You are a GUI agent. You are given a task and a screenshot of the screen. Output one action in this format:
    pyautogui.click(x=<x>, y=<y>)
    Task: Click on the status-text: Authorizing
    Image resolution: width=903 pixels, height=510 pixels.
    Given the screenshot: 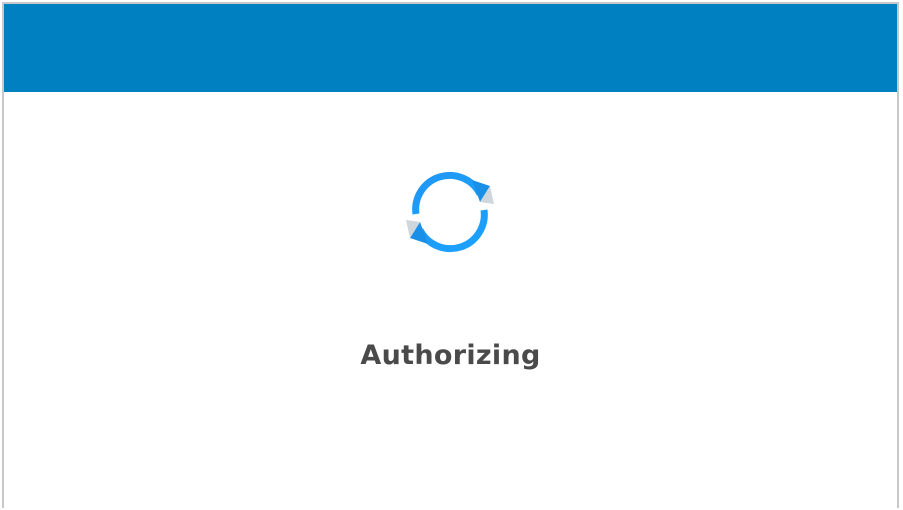 What is the action you would take?
    pyautogui.click(x=450, y=355)
    